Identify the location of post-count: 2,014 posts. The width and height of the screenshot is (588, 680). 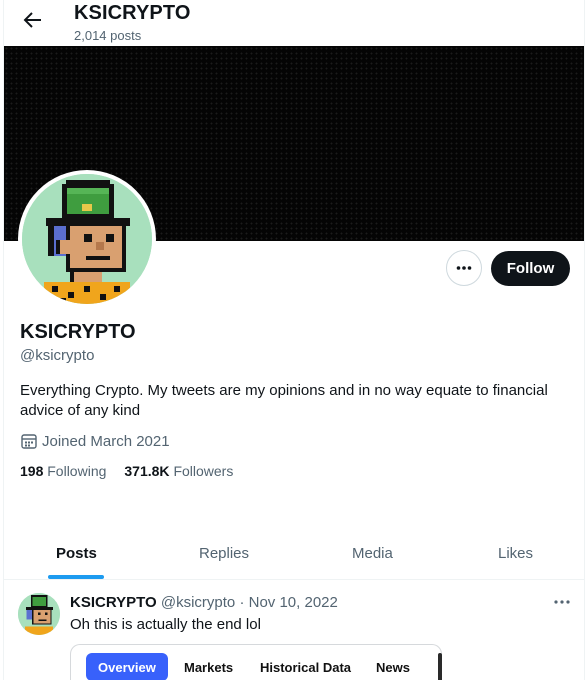
(108, 35).